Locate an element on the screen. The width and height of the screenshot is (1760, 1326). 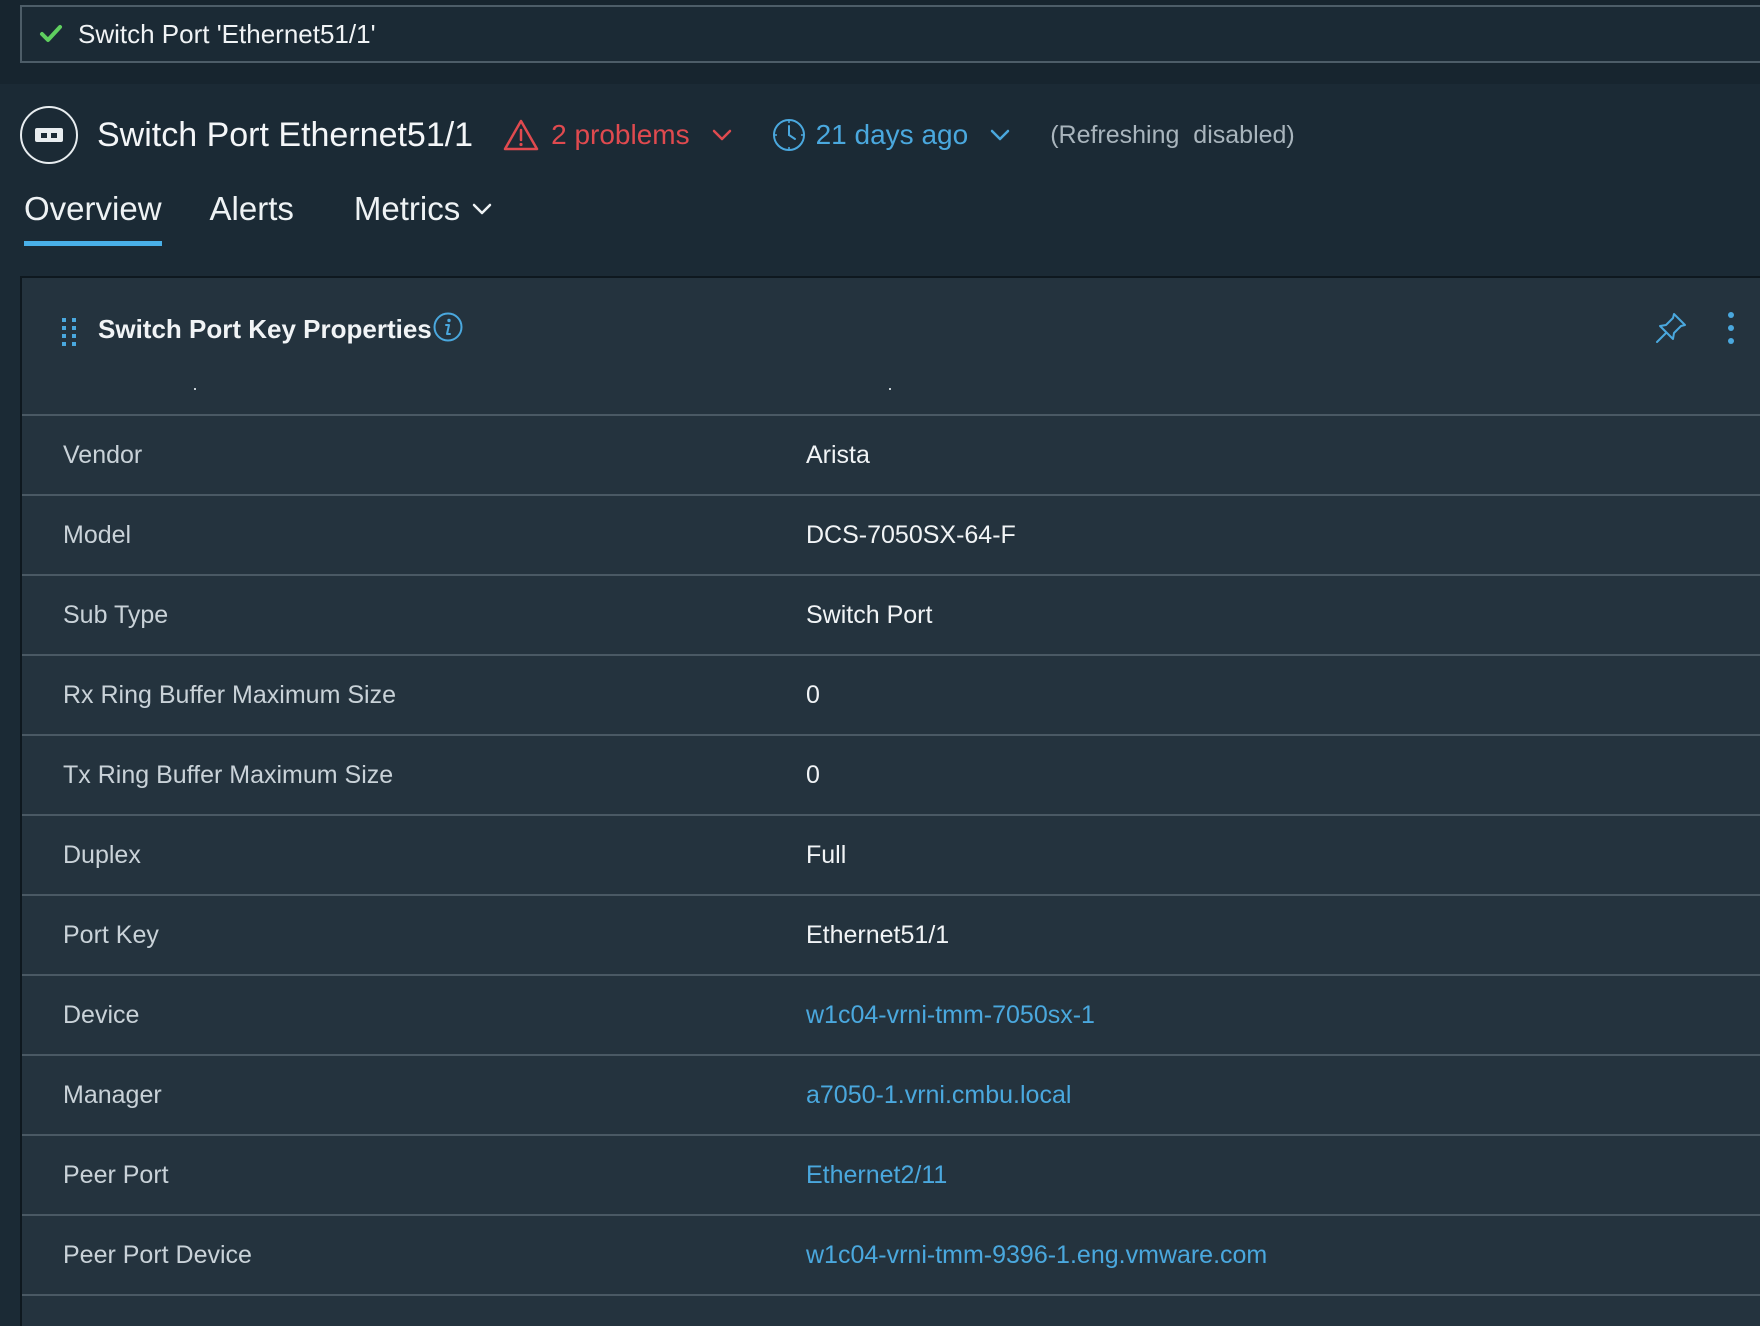
tab-overview: Overview is located at coordinates (93, 218).